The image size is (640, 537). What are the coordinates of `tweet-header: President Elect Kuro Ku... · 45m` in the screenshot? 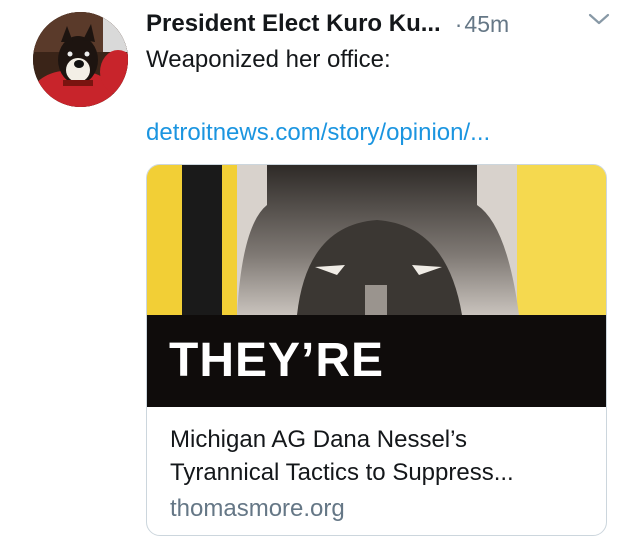 It's located at (381, 24).